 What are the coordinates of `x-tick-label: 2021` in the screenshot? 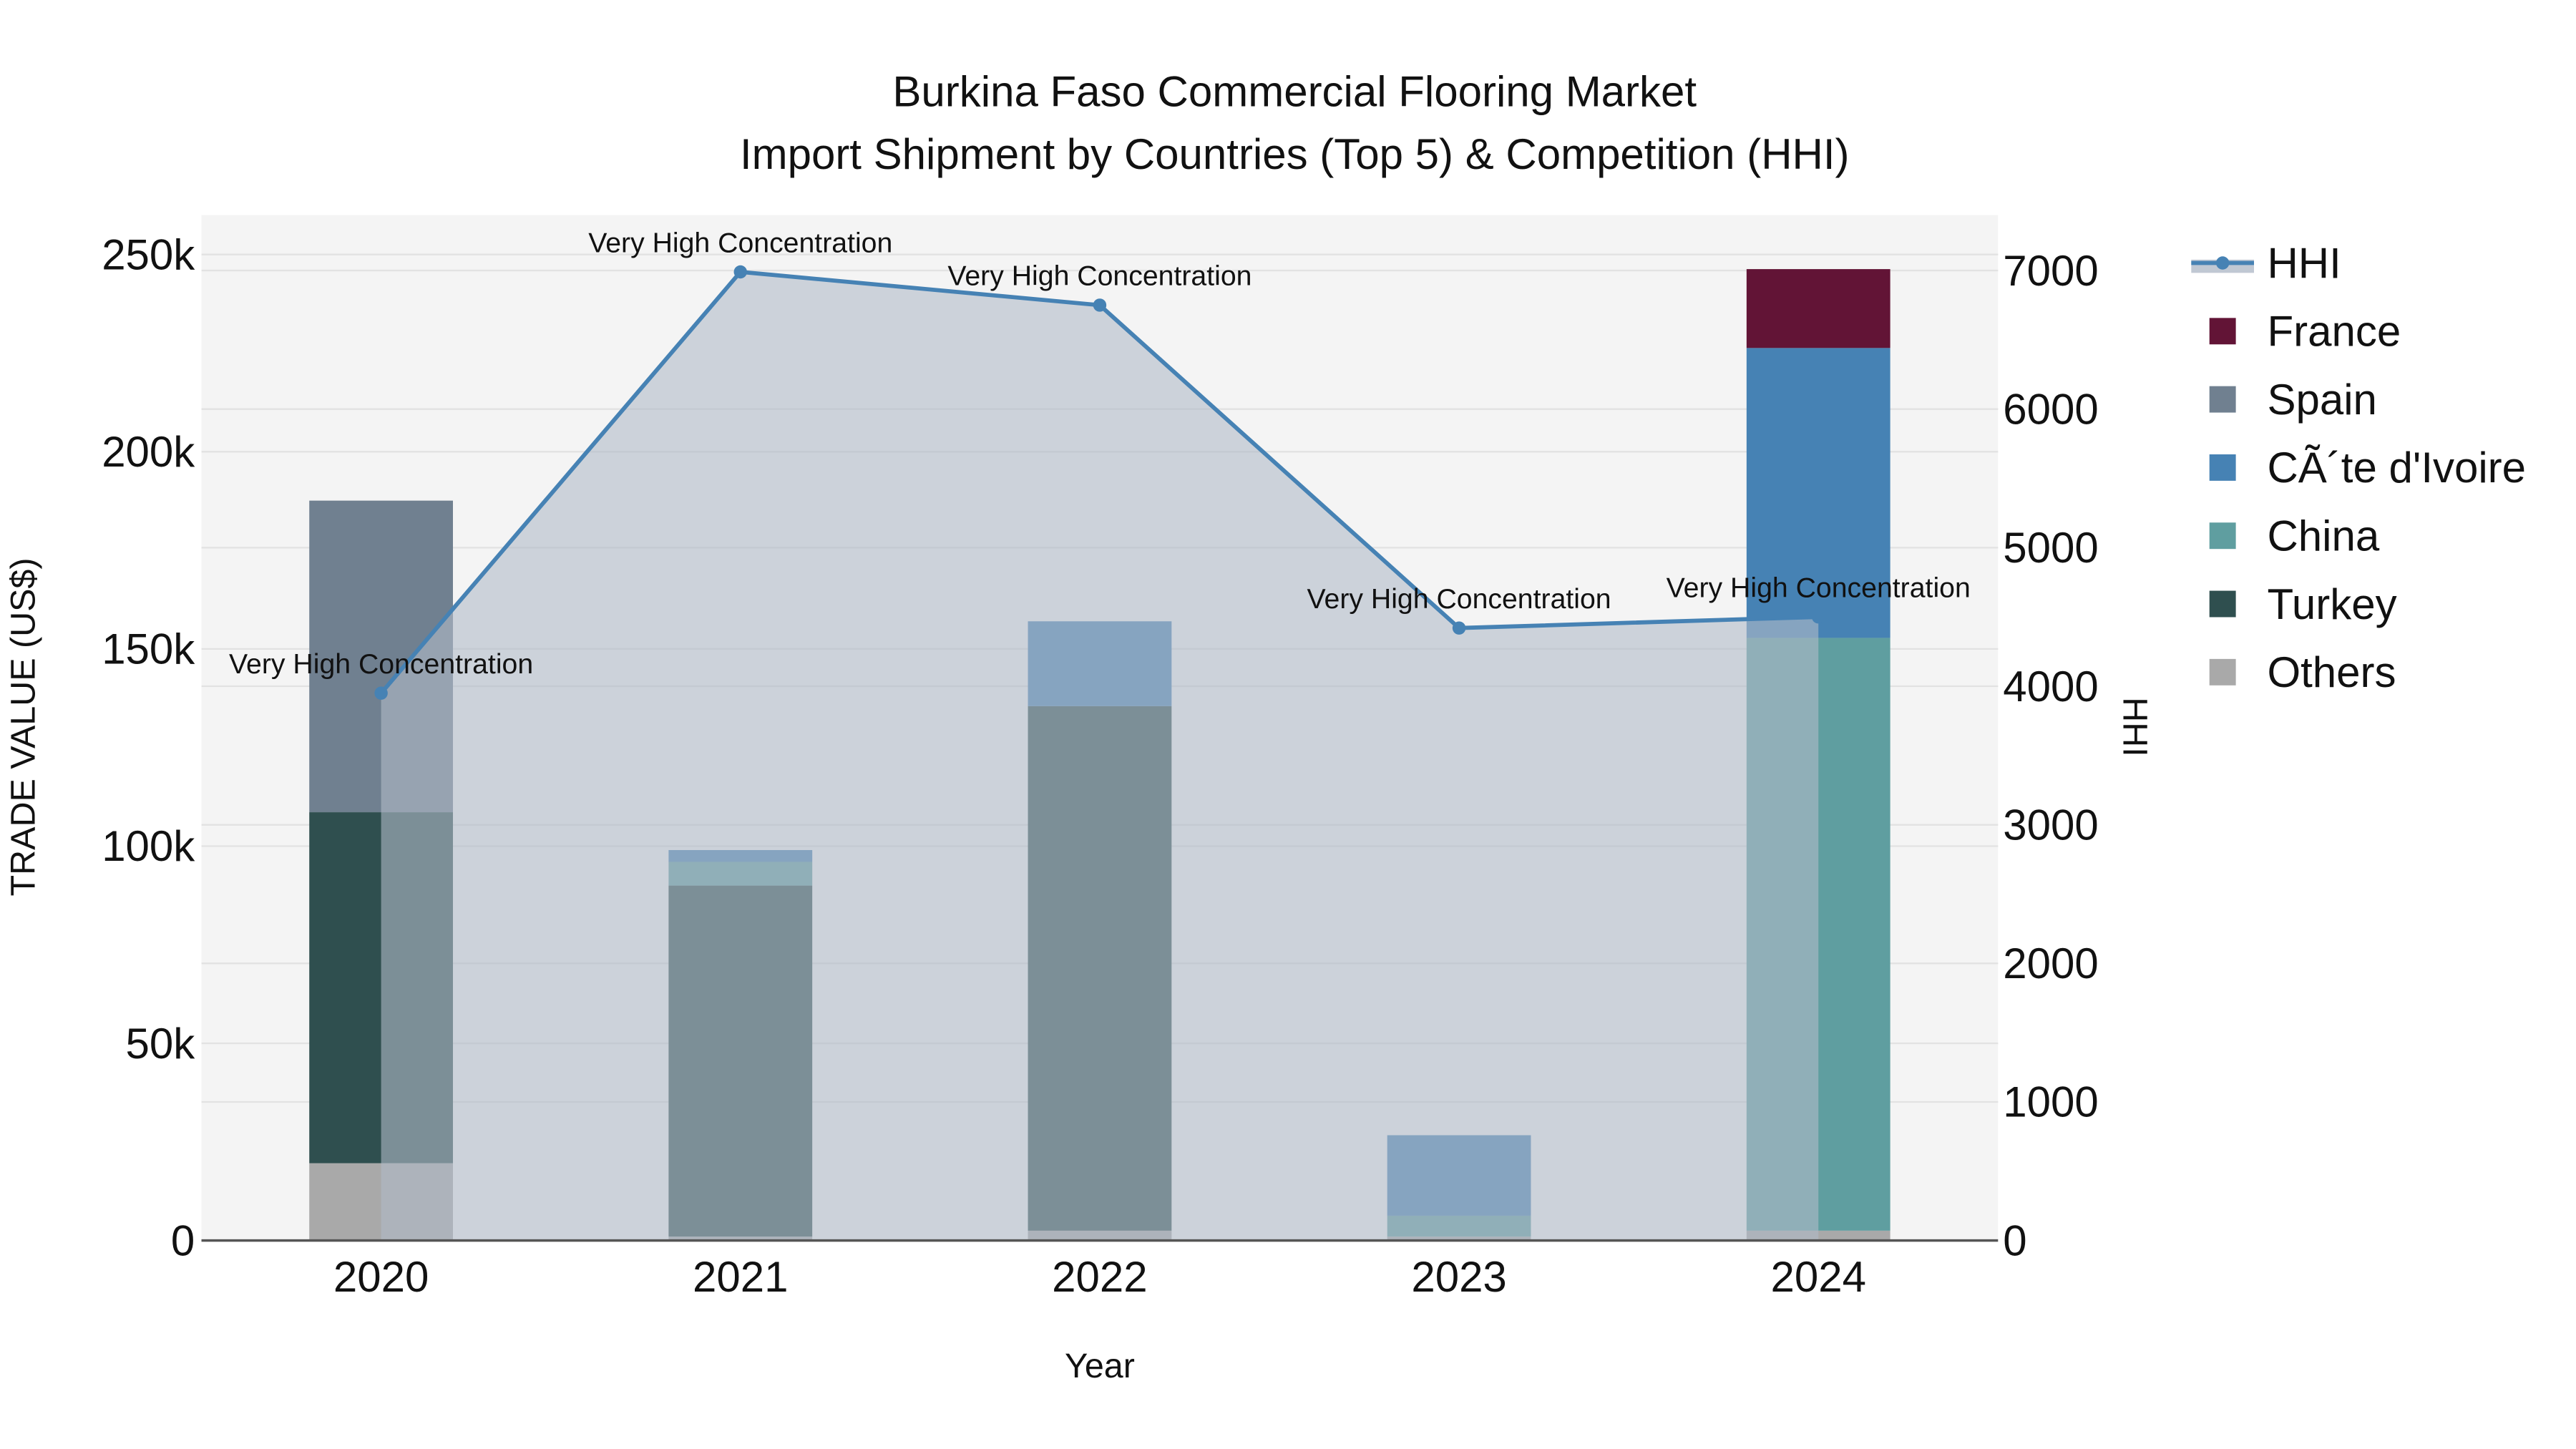 It's located at (740, 1277).